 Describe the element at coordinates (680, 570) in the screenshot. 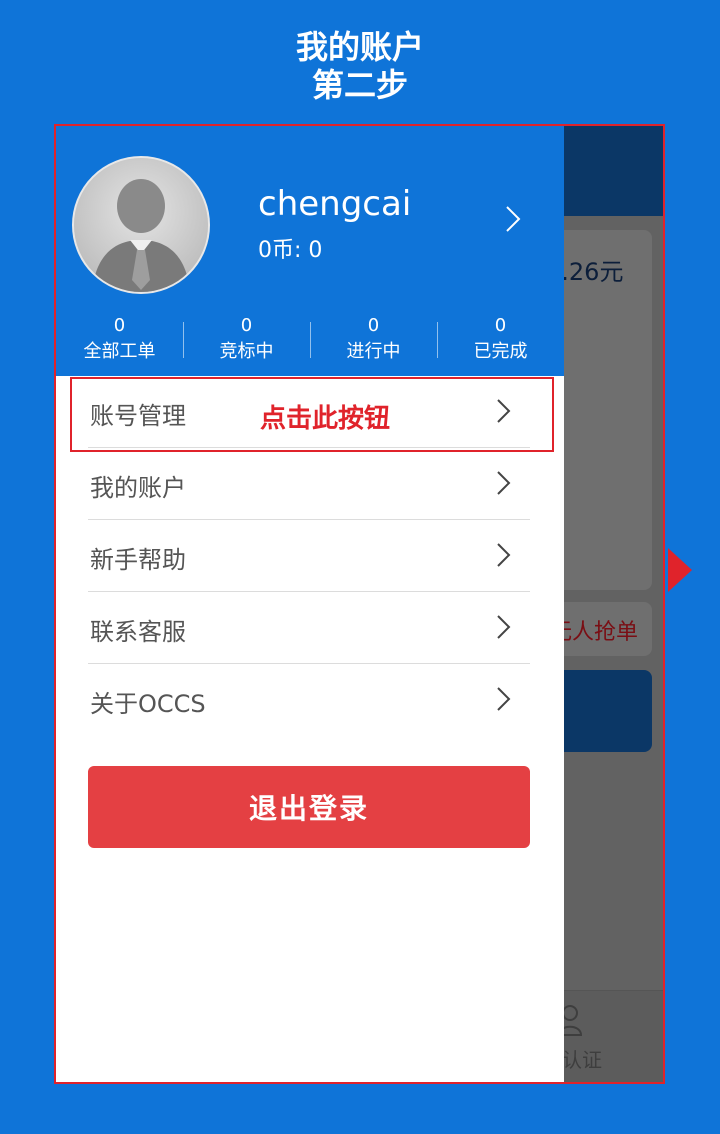

I see `annotation-arrow-icon` at that location.